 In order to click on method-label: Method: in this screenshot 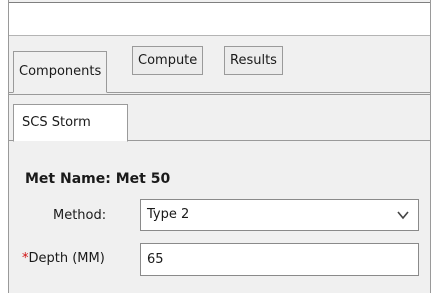, I will do `click(80, 215)`.